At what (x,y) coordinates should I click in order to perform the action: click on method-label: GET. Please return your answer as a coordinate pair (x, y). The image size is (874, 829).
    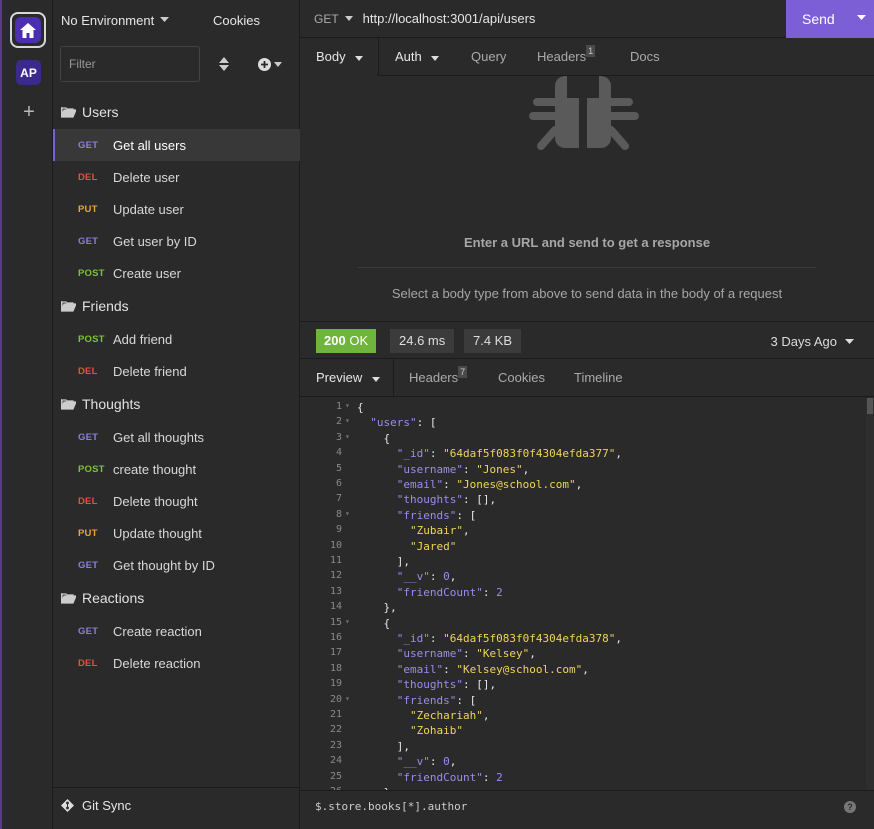
    Looking at the image, I should click on (326, 18).